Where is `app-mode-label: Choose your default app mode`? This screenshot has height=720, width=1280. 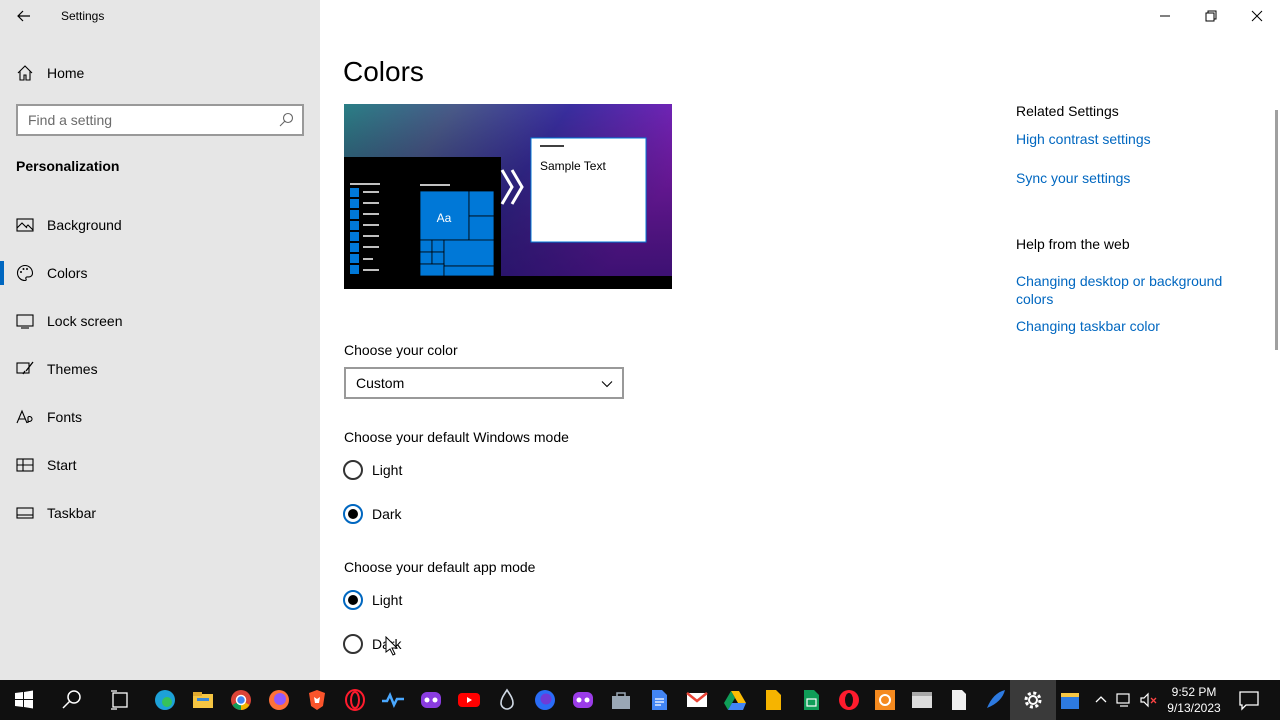 app-mode-label: Choose your default app mode is located at coordinates (440, 567).